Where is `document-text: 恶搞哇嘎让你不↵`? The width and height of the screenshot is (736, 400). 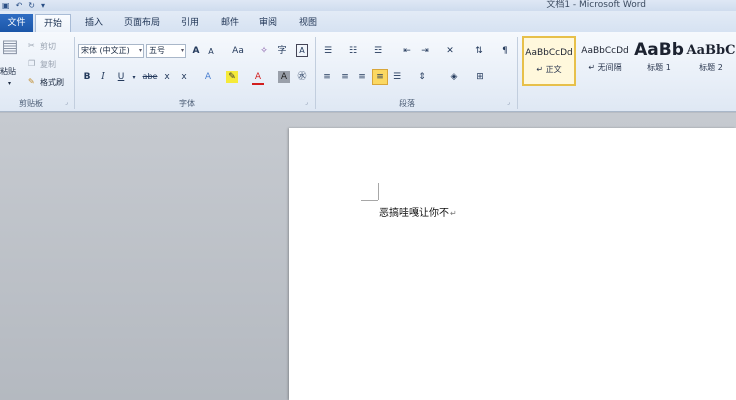 document-text: 恶搞哇嘎让你不↵ is located at coordinates (418, 211).